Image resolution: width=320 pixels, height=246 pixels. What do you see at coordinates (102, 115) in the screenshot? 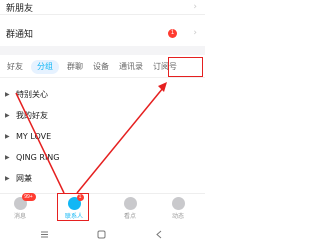
I see `list-item: ▶ 我的好友` at bounding box center [102, 115].